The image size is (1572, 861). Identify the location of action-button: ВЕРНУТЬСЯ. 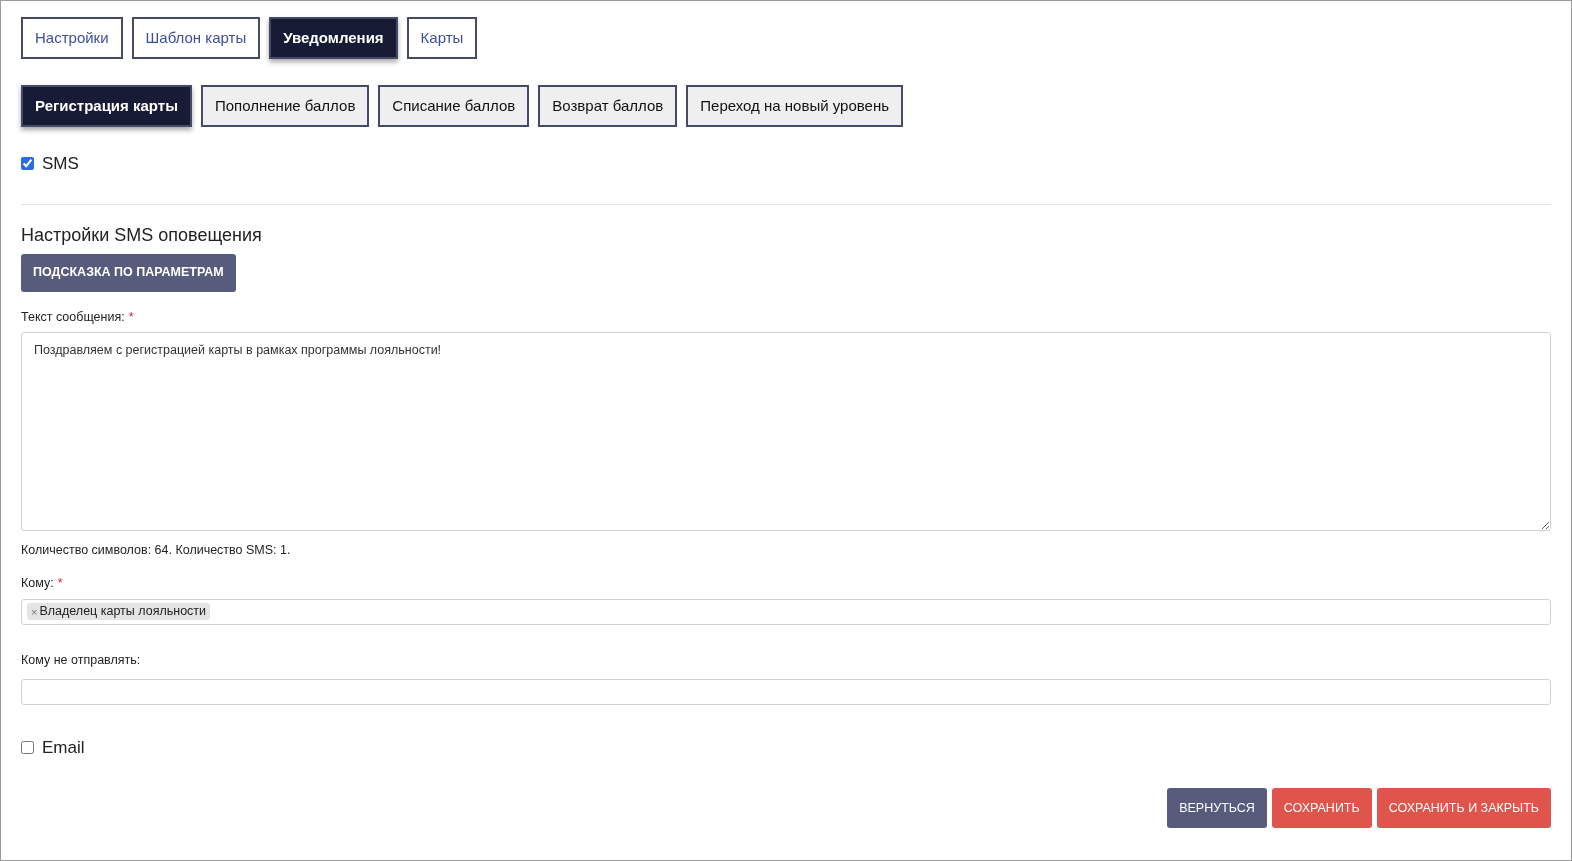
(1217, 808).